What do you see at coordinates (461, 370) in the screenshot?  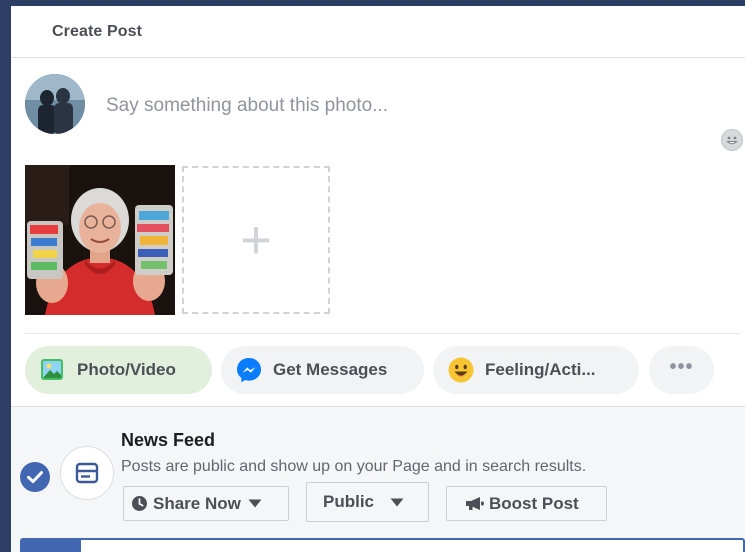 I see `feeling-icon` at bounding box center [461, 370].